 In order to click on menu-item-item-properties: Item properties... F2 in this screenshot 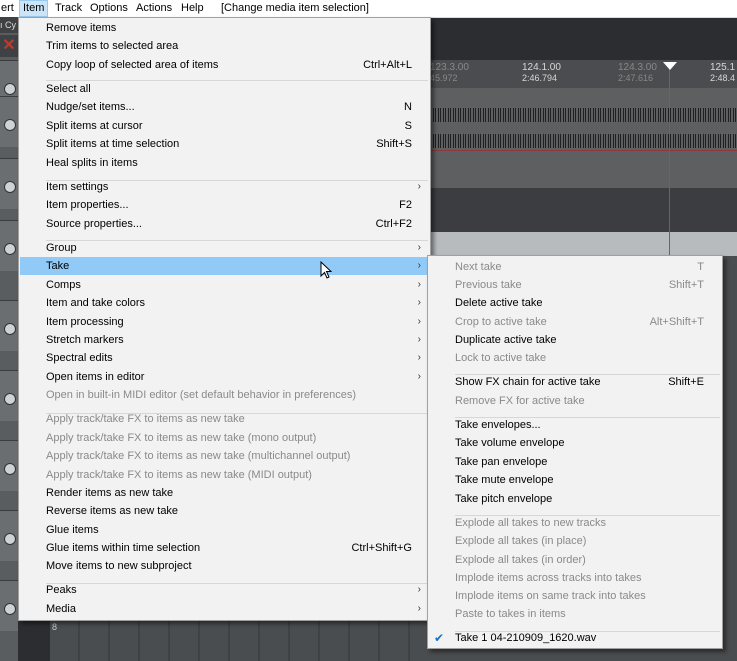, I will do `click(224, 205)`.